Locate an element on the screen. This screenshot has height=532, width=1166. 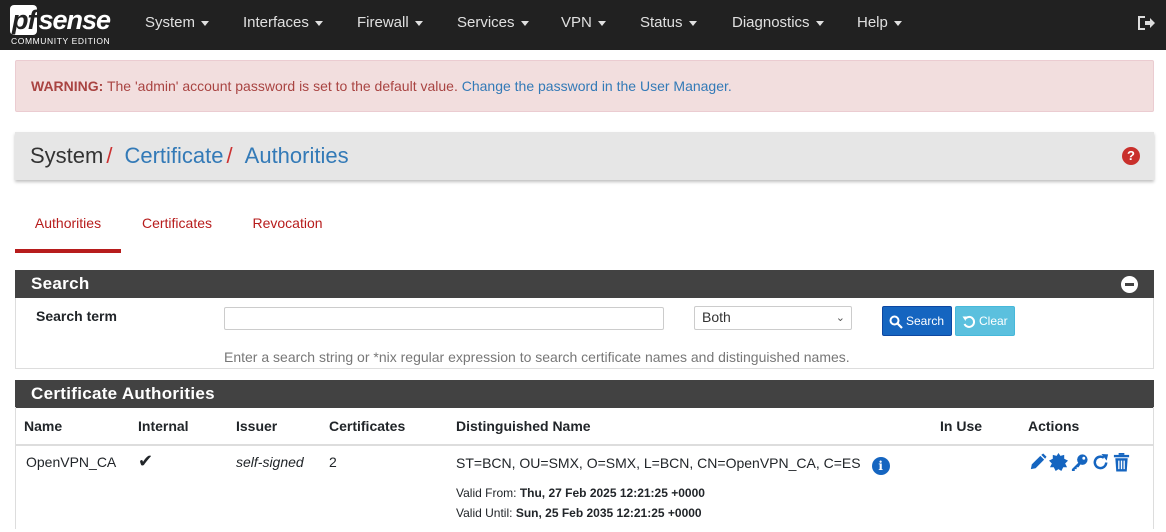
checkmark-icon: ✔ is located at coordinates (146, 461).